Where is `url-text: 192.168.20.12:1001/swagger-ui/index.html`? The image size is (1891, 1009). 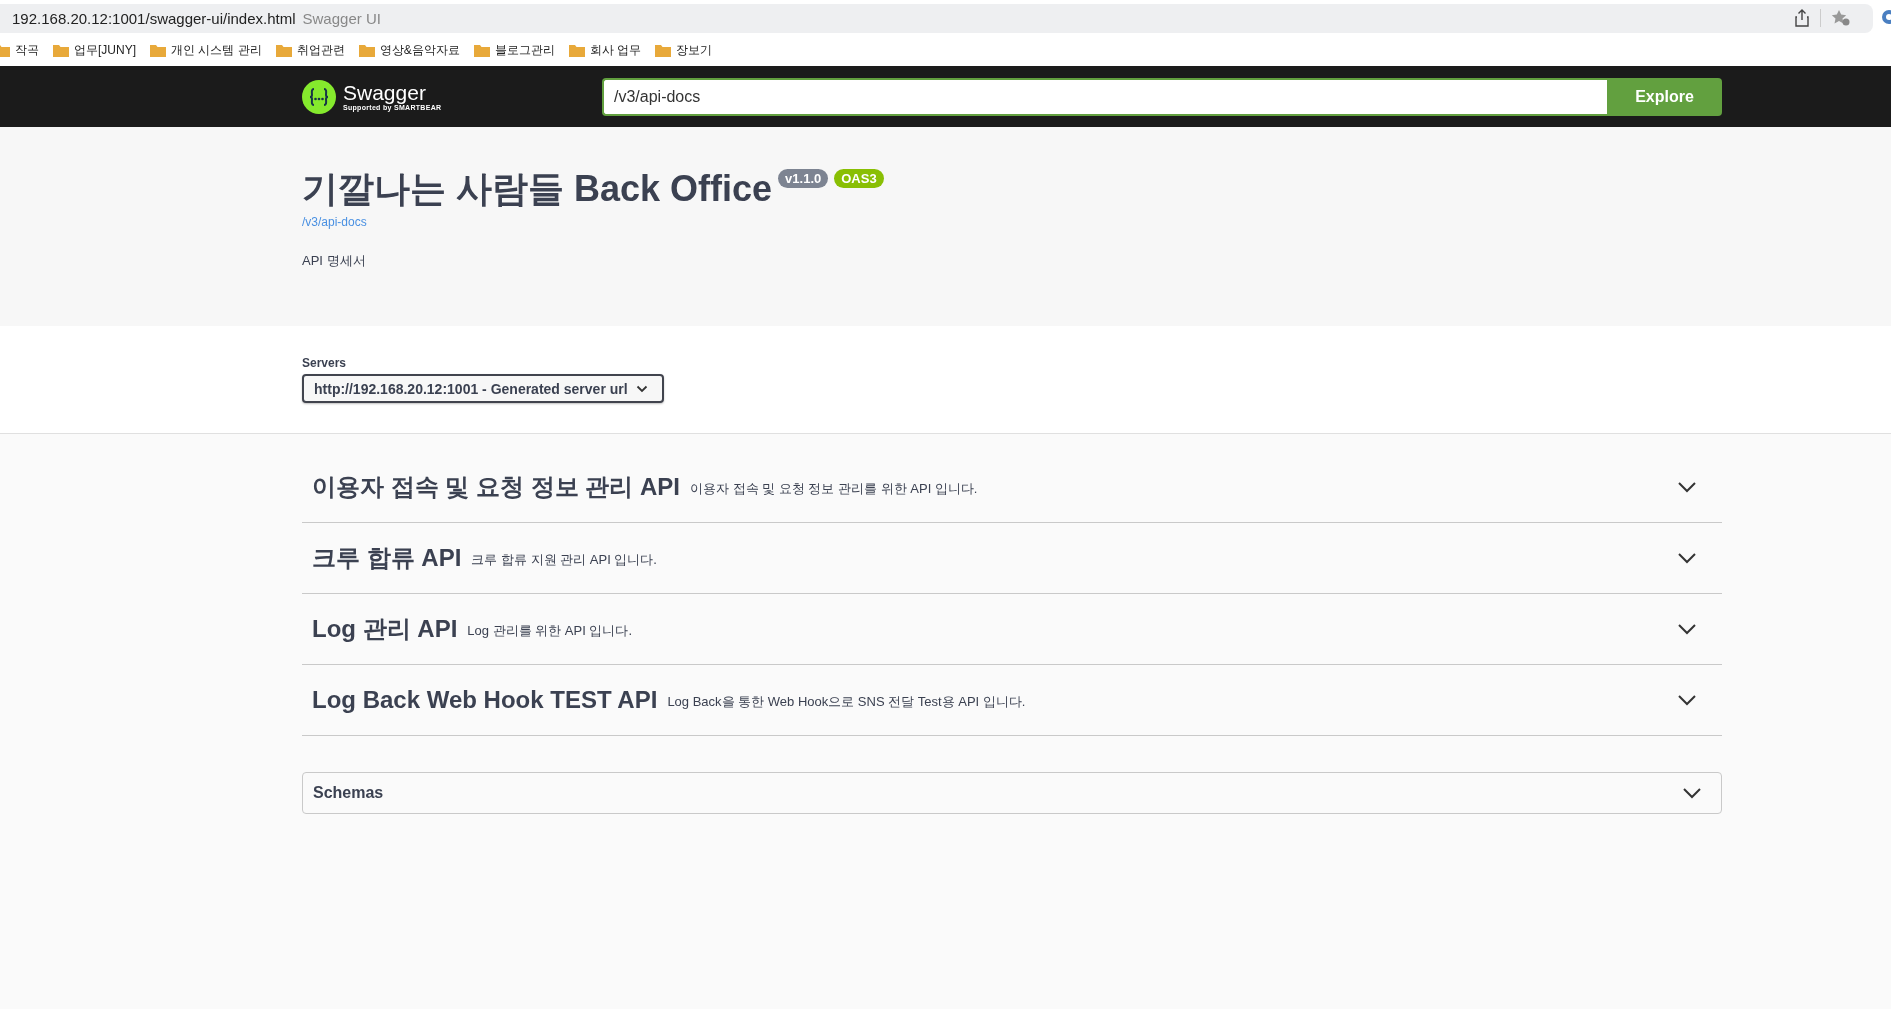 url-text: 192.168.20.12:1001/swagger-ui/index.html is located at coordinates (154, 18).